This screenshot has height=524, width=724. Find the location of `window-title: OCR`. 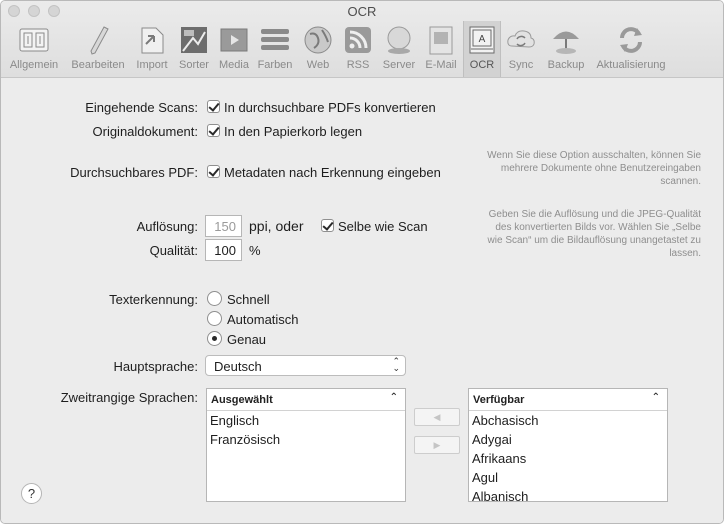

window-title: OCR is located at coordinates (362, 11).